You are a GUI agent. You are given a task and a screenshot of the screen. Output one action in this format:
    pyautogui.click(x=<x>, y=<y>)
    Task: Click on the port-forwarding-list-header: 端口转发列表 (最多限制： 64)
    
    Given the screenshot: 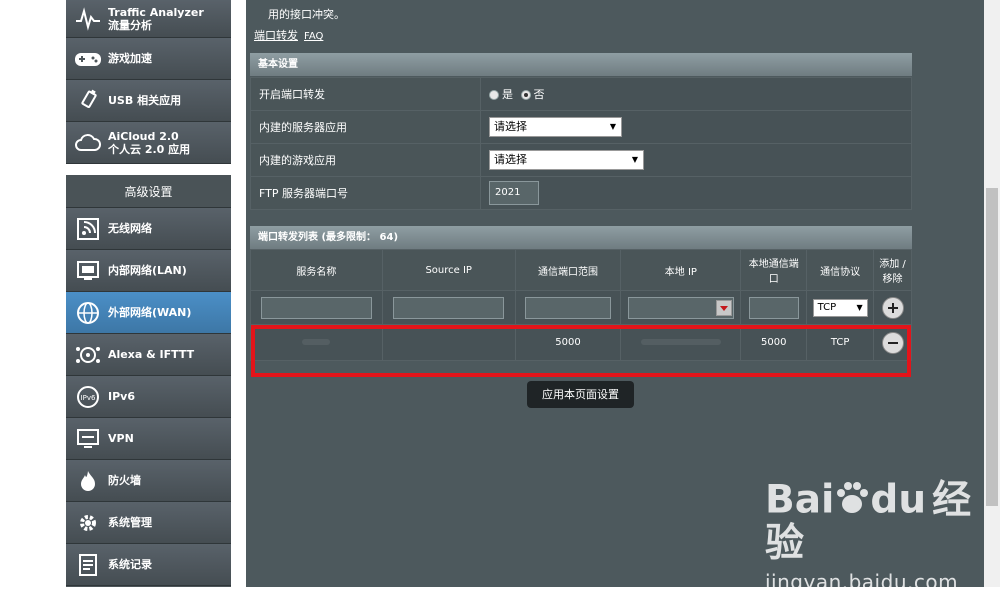 What is the action you would take?
    pyautogui.click(x=581, y=237)
    